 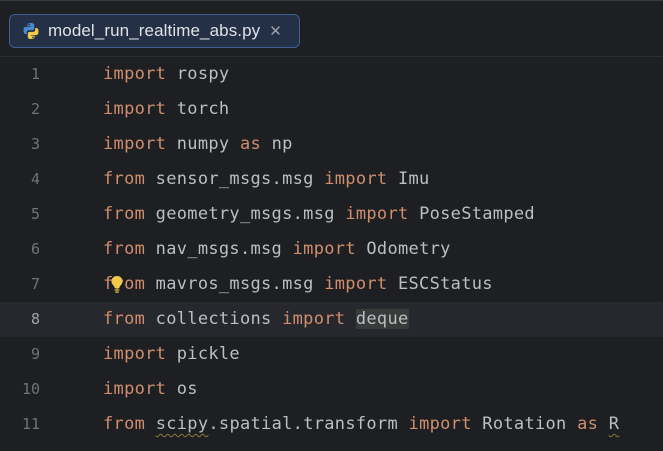 I want to click on code-token: collections, so click(x=214, y=319).